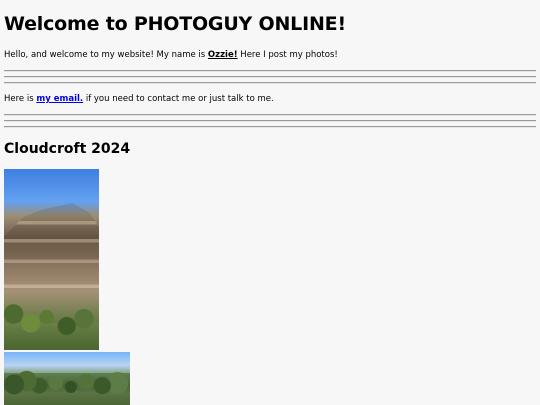 This screenshot has height=405, width=540. I want to click on intro-suffix: Here I post my photos!, so click(287, 55).